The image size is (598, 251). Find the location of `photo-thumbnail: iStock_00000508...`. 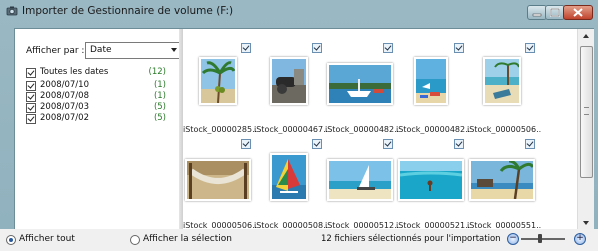

photo-thumbnail: iStock_00000508... is located at coordinates (291, 183).